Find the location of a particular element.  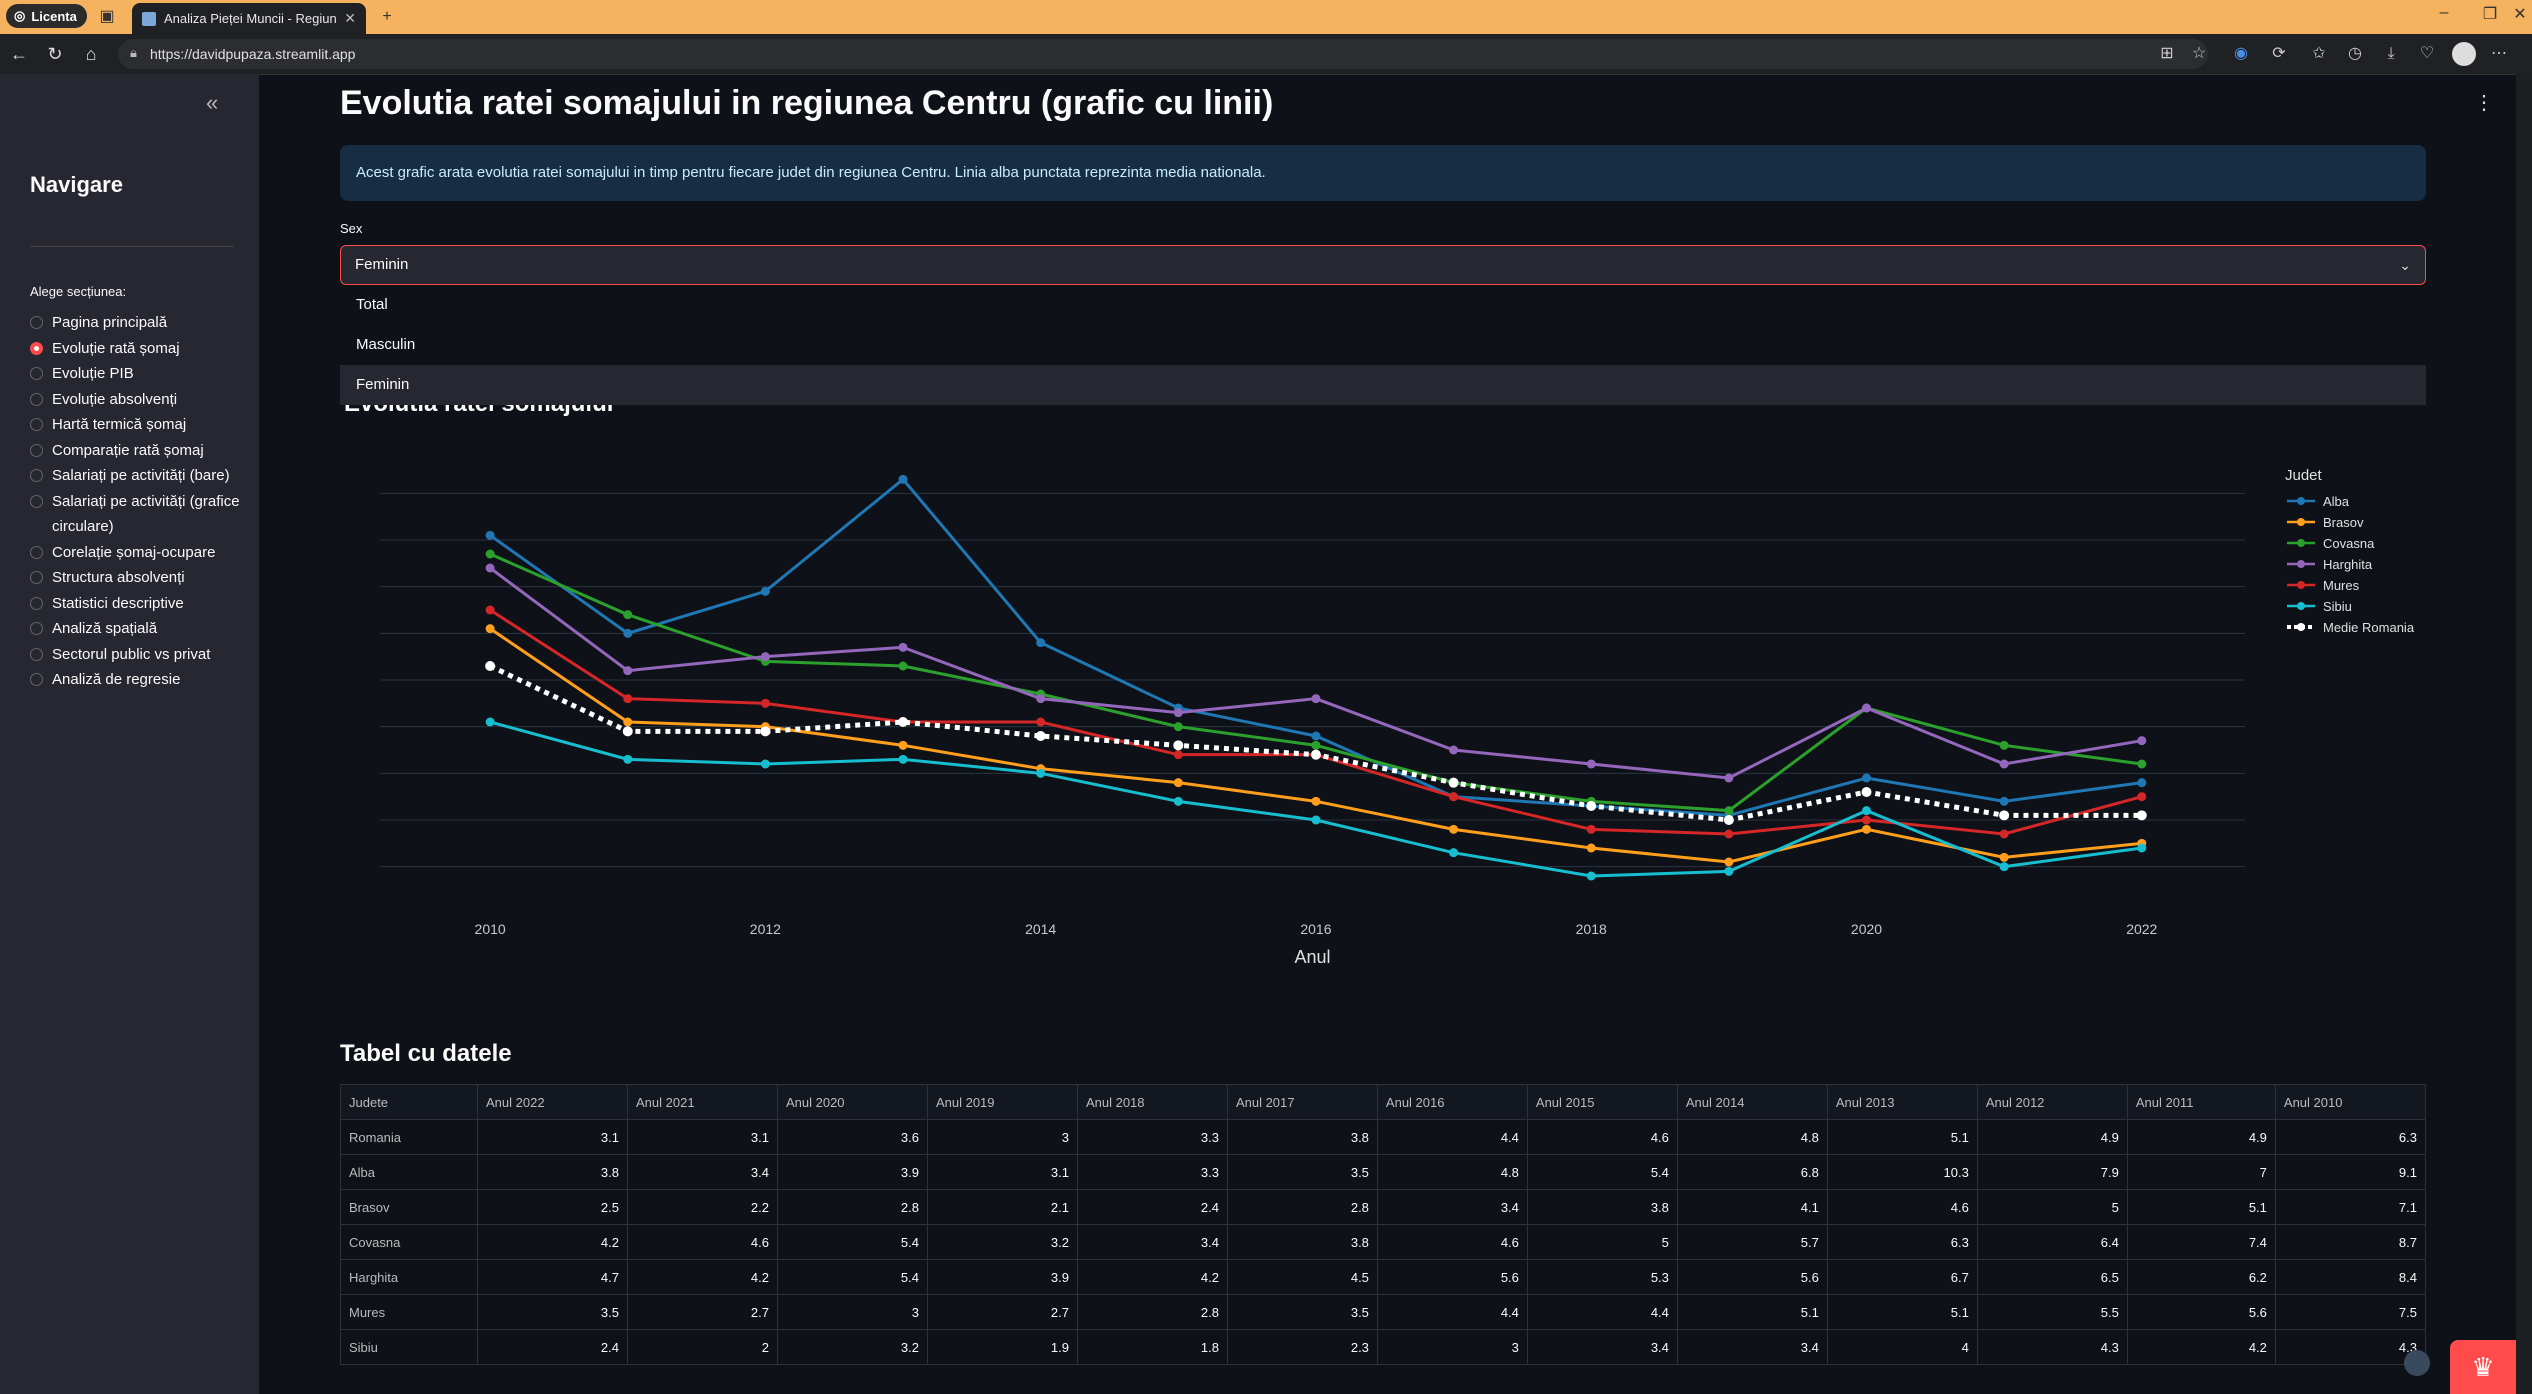

url-text: https://davidpupaza.streamlit.app is located at coordinates (253, 54).